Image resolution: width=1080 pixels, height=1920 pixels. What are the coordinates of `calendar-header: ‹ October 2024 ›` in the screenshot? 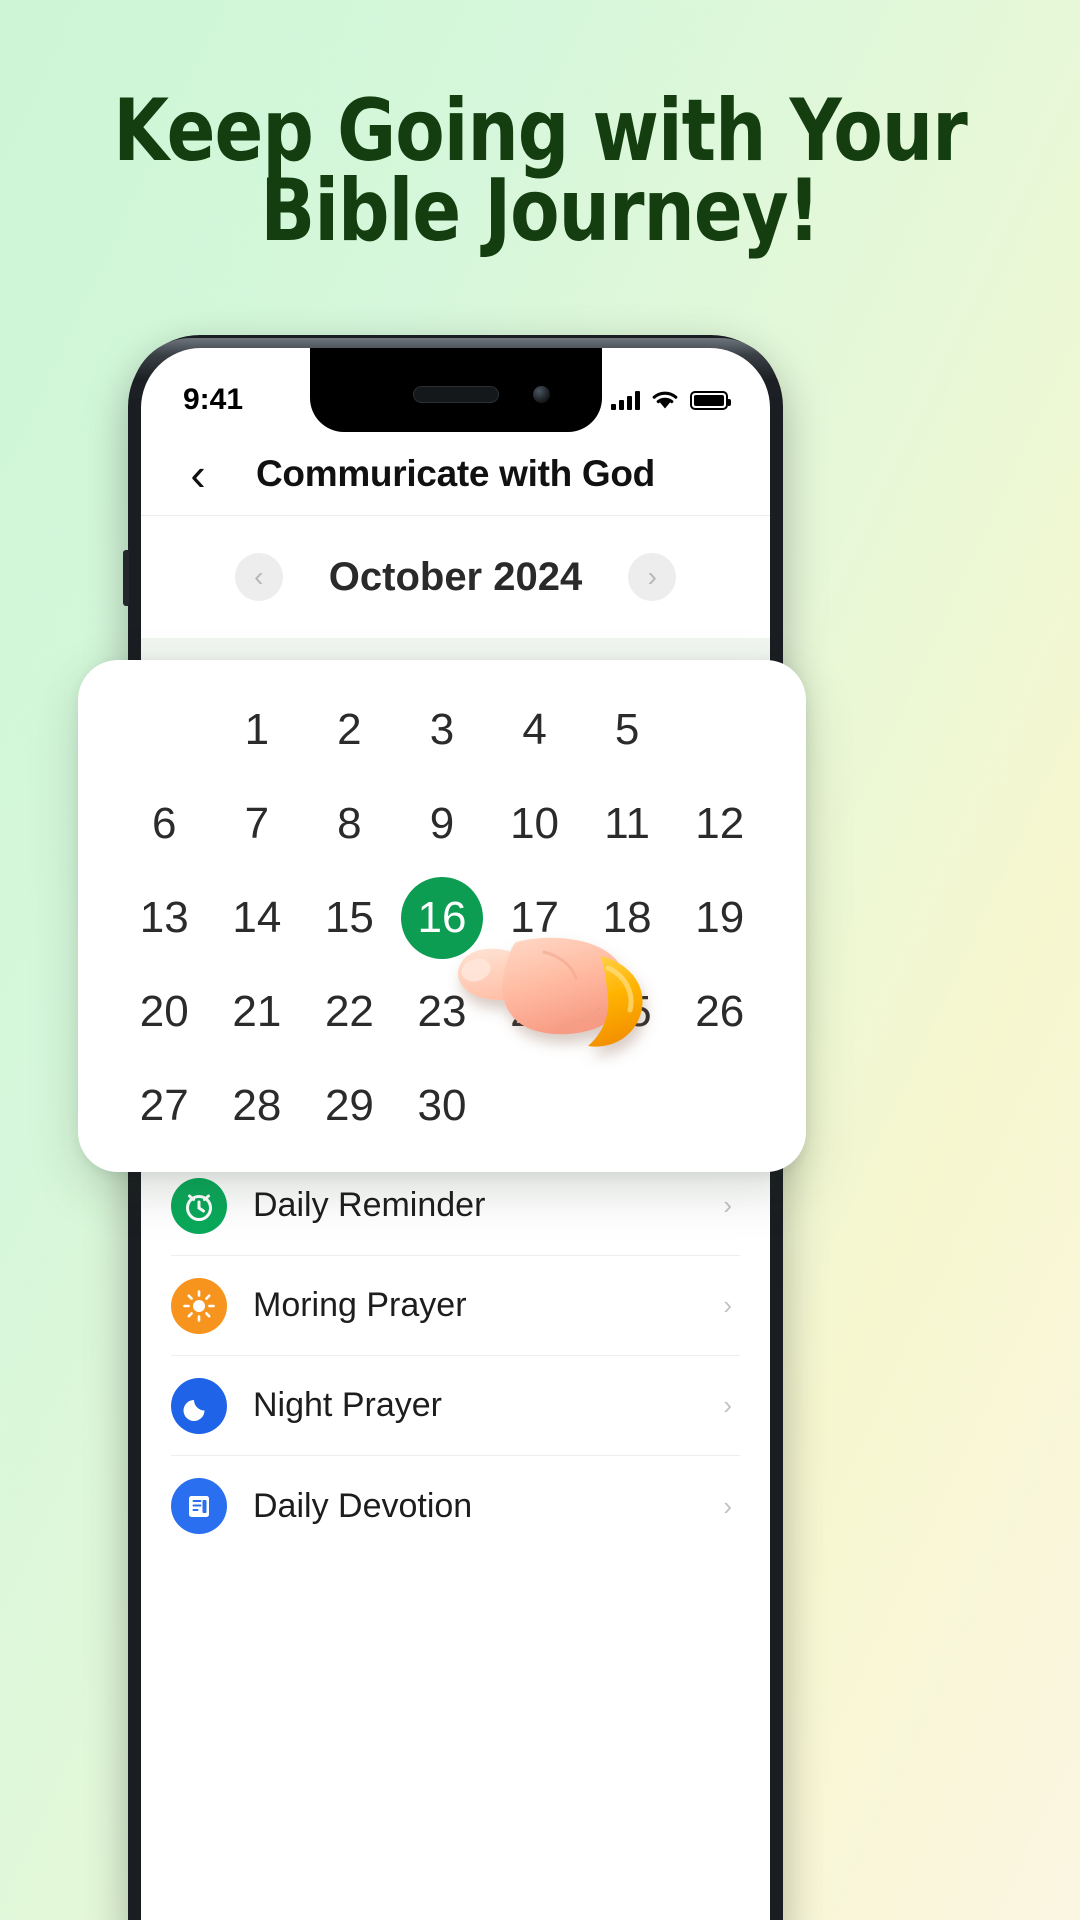 It's located at (455, 577).